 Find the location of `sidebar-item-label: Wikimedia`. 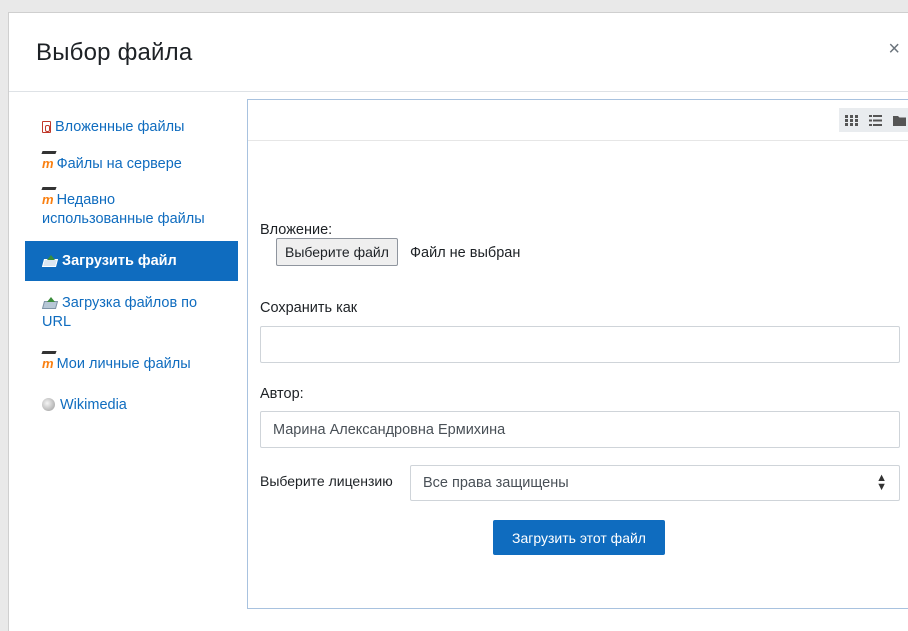

sidebar-item-label: Wikimedia is located at coordinates (93, 405).